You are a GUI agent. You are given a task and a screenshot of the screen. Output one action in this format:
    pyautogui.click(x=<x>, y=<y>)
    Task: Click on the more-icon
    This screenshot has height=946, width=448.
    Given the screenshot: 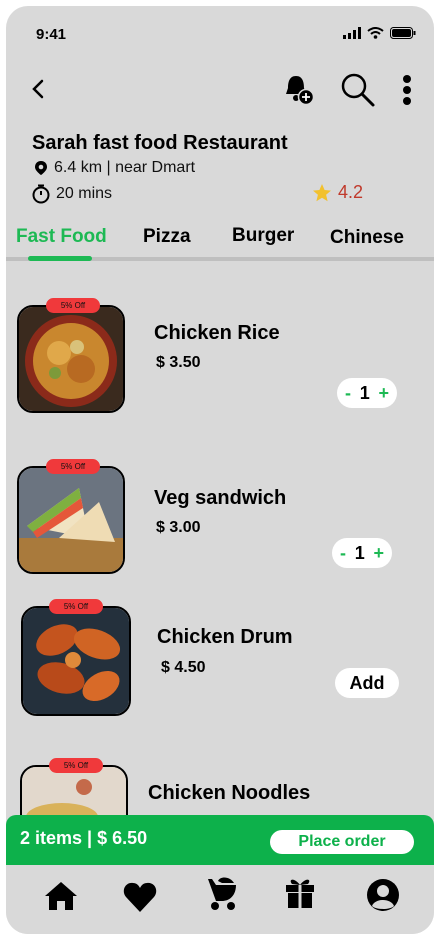 What is the action you would take?
    pyautogui.click(x=407, y=90)
    